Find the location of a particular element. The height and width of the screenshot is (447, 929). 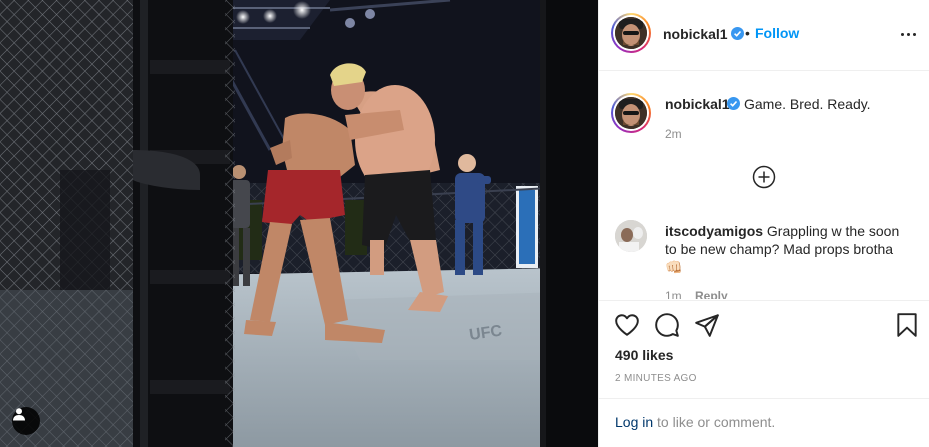

like-heart-icon is located at coordinates (627, 325).